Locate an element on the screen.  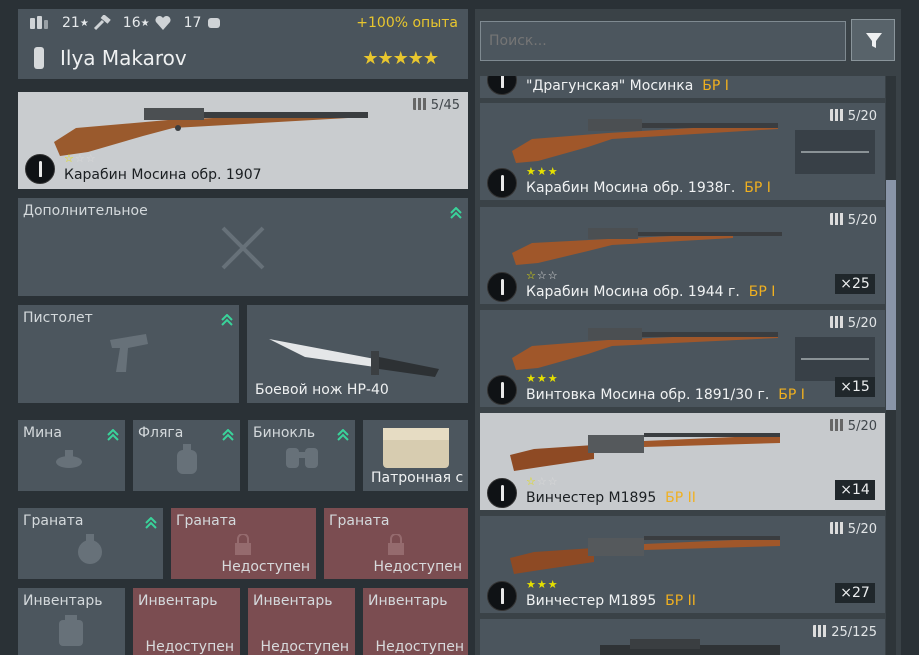
ammo-count: 25/125 is located at coordinates (845, 632).